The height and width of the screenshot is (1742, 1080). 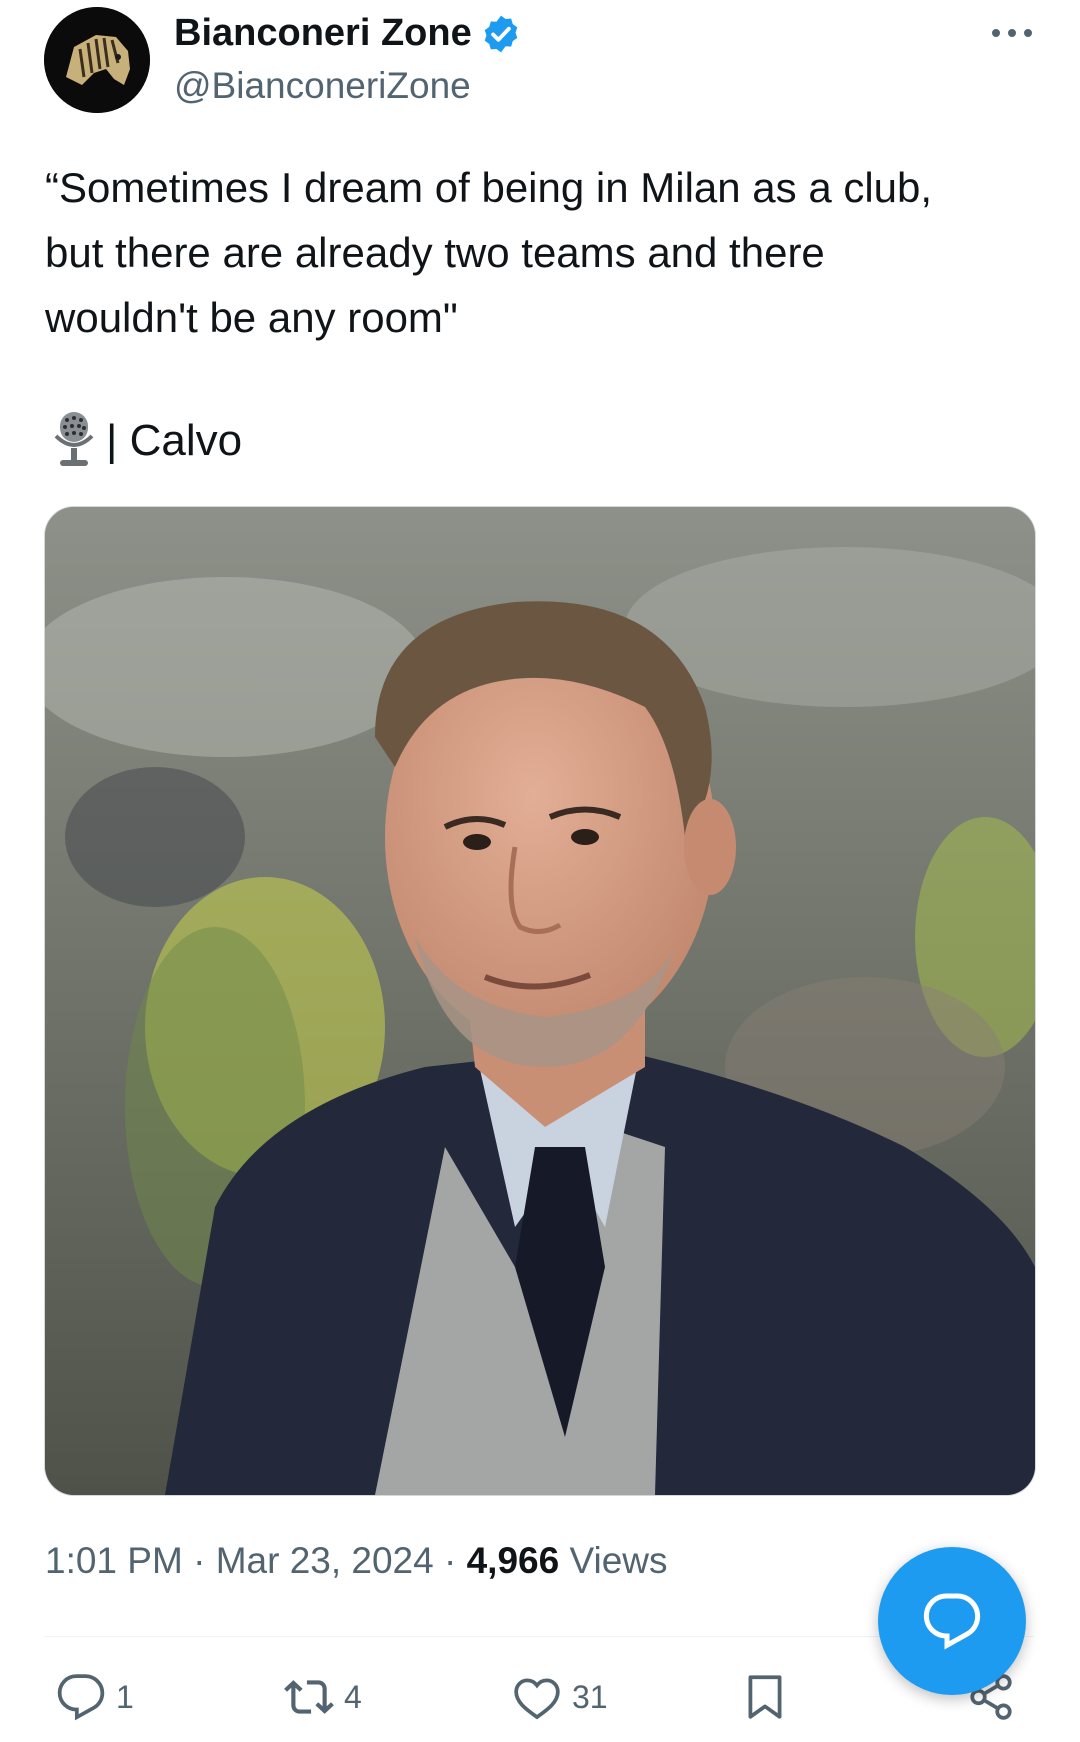 What do you see at coordinates (74, 439) in the screenshot?
I see `microphone-icon` at bounding box center [74, 439].